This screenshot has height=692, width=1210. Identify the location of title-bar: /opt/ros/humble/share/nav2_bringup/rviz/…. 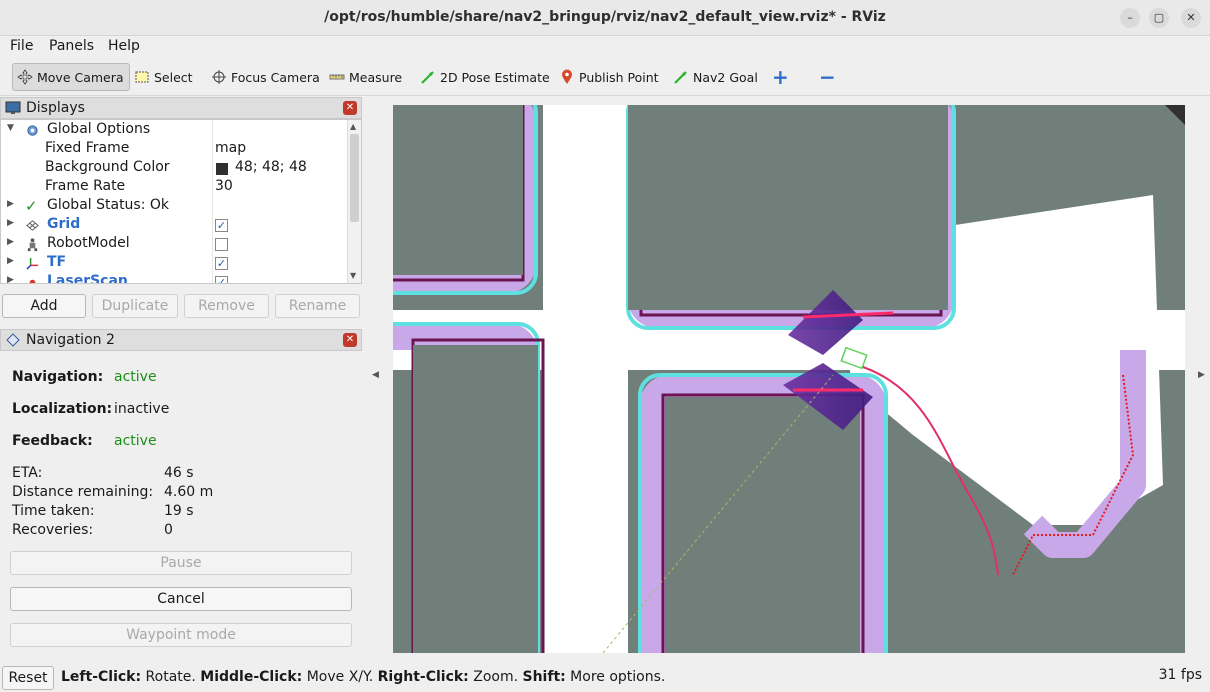
(605, 18).